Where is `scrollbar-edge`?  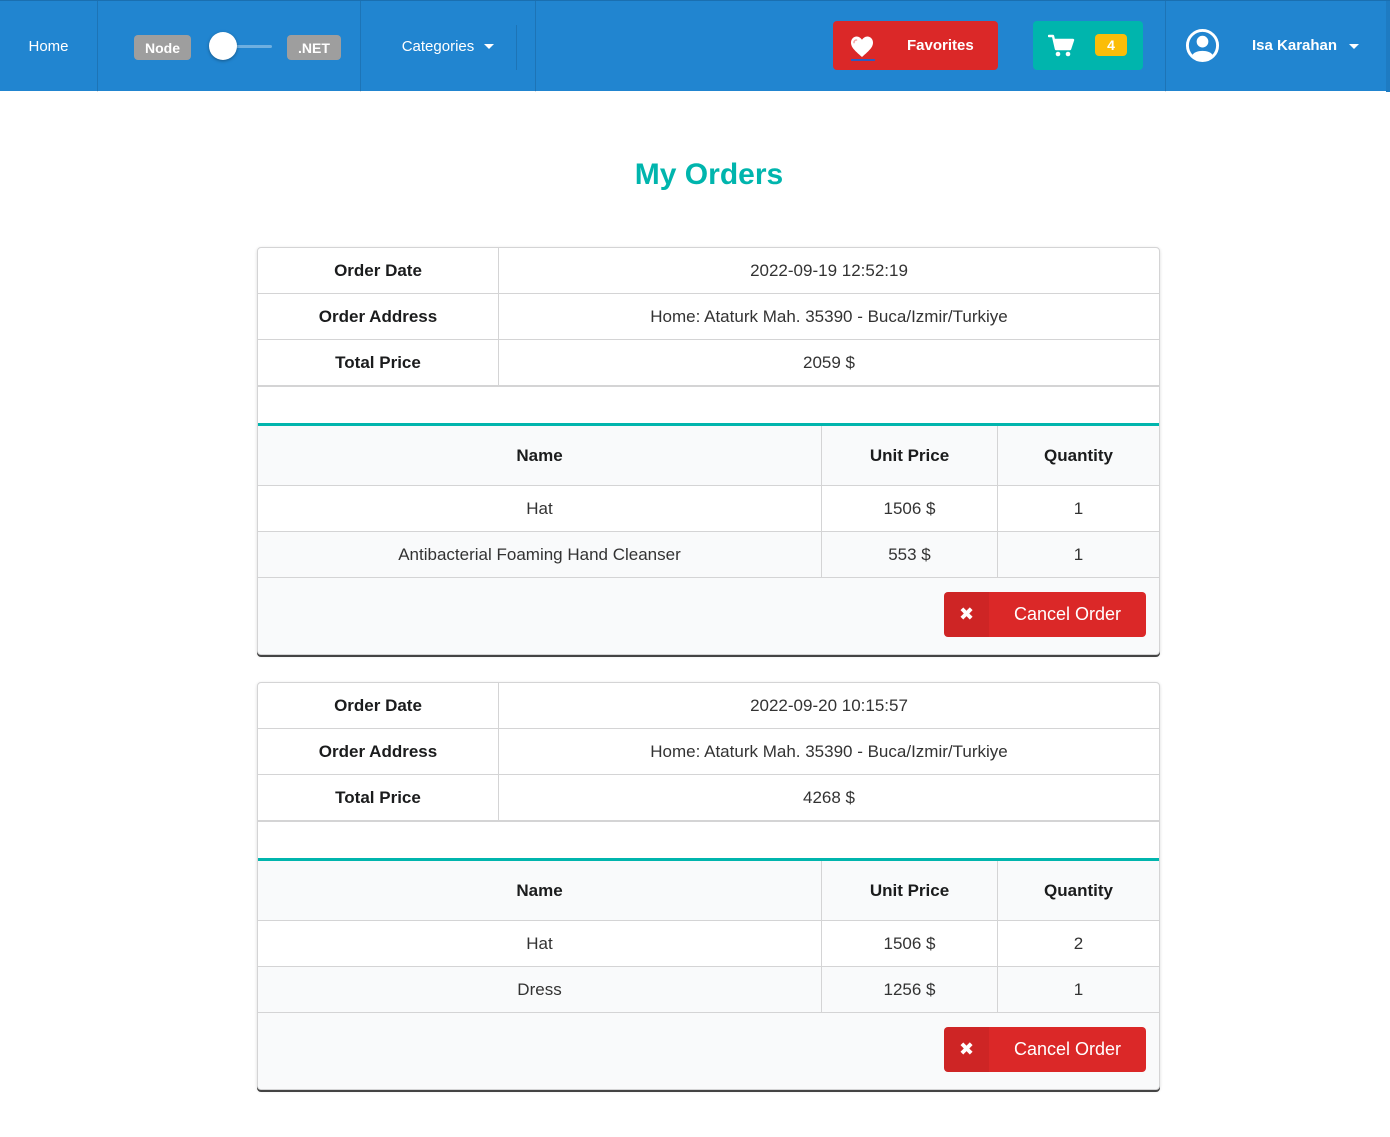 scrollbar-edge is located at coordinates (1388, 46).